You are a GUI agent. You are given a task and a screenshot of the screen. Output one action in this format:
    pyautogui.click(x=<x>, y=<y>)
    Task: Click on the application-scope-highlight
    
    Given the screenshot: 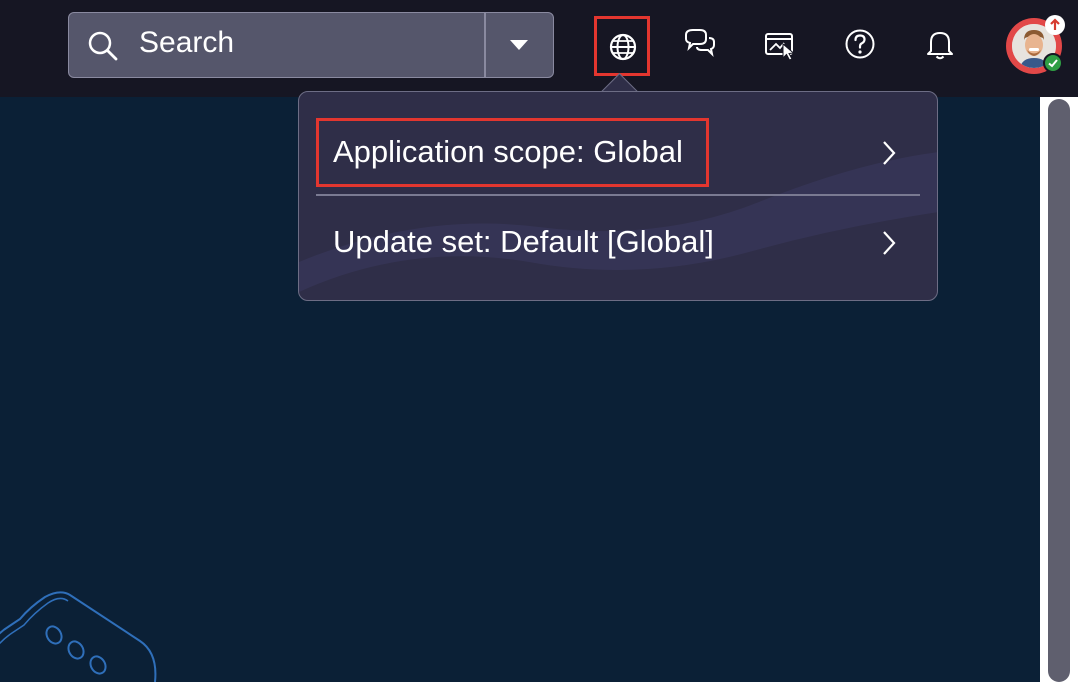 What is the action you would take?
    pyautogui.click(x=512, y=152)
    